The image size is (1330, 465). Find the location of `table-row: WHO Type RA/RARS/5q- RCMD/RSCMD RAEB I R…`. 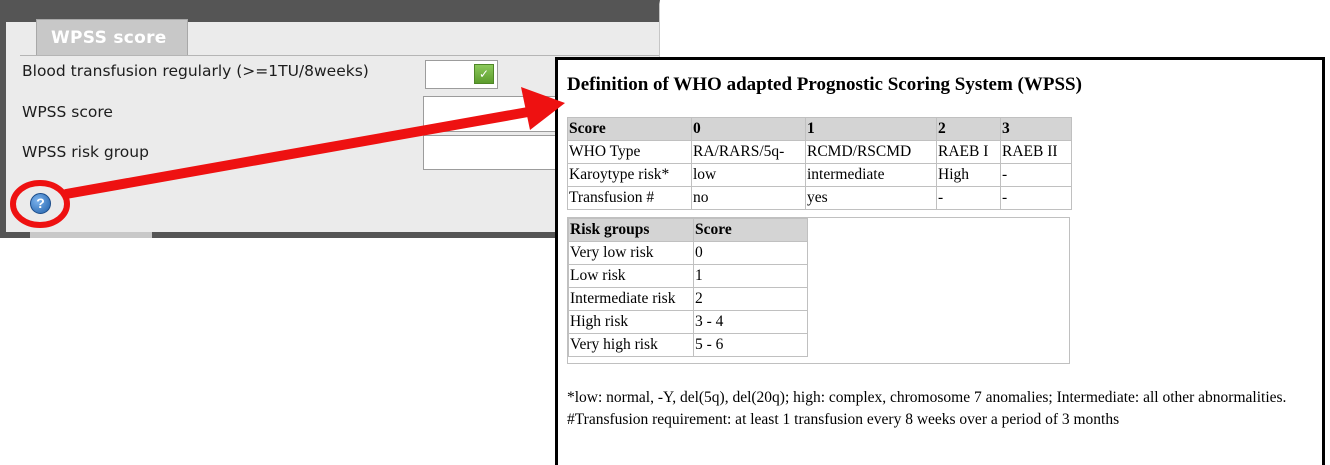

table-row: WHO Type RA/RARS/5q- RCMD/RSCMD RAEB I R… is located at coordinates (819, 152).